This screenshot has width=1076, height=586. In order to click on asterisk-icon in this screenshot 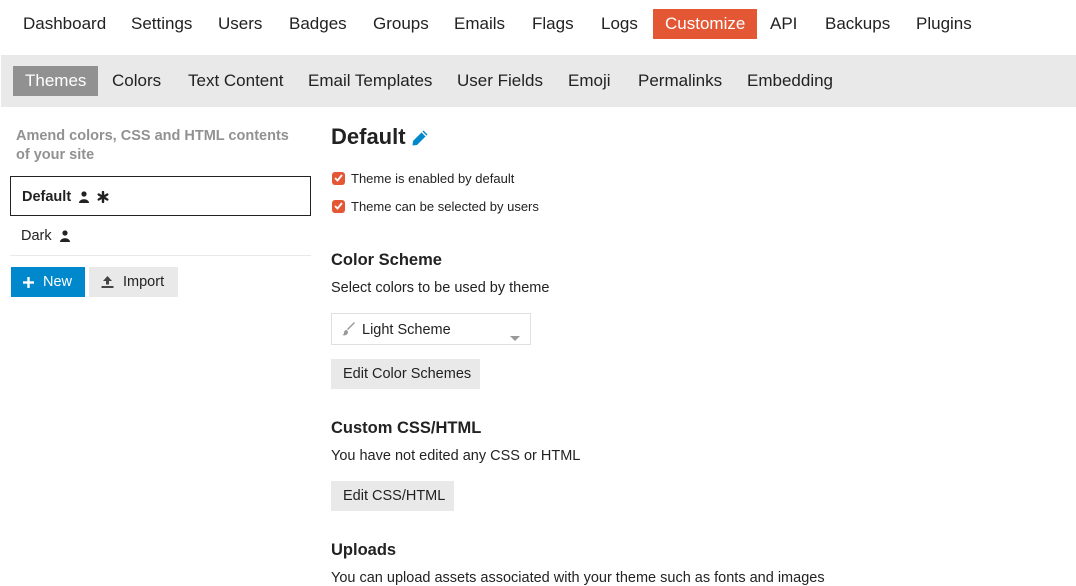, I will do `click(103, 197)`.